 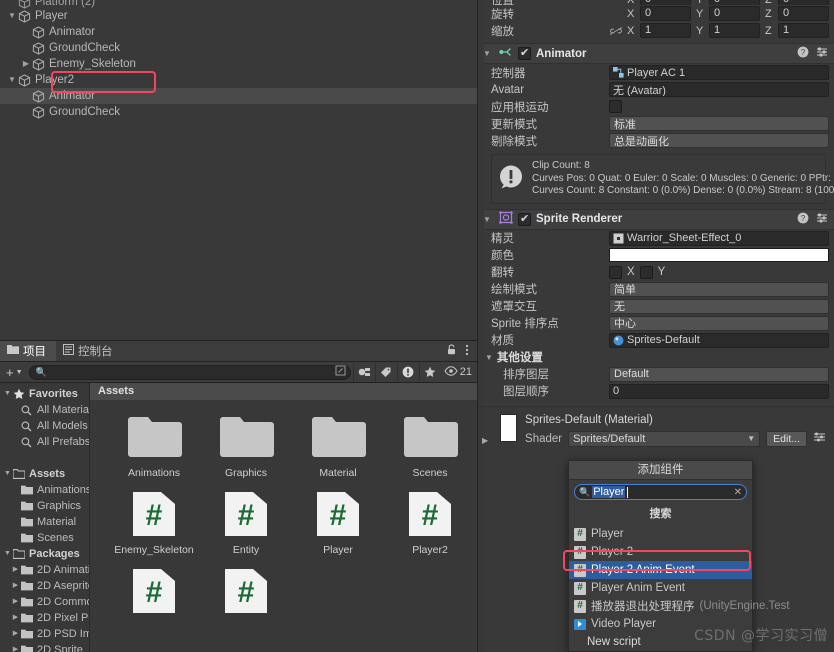 What do you see at coordinates (719, 340) in the screenshot?
I see `object-field: Sprites-Default` at bounding box center [719, 340].